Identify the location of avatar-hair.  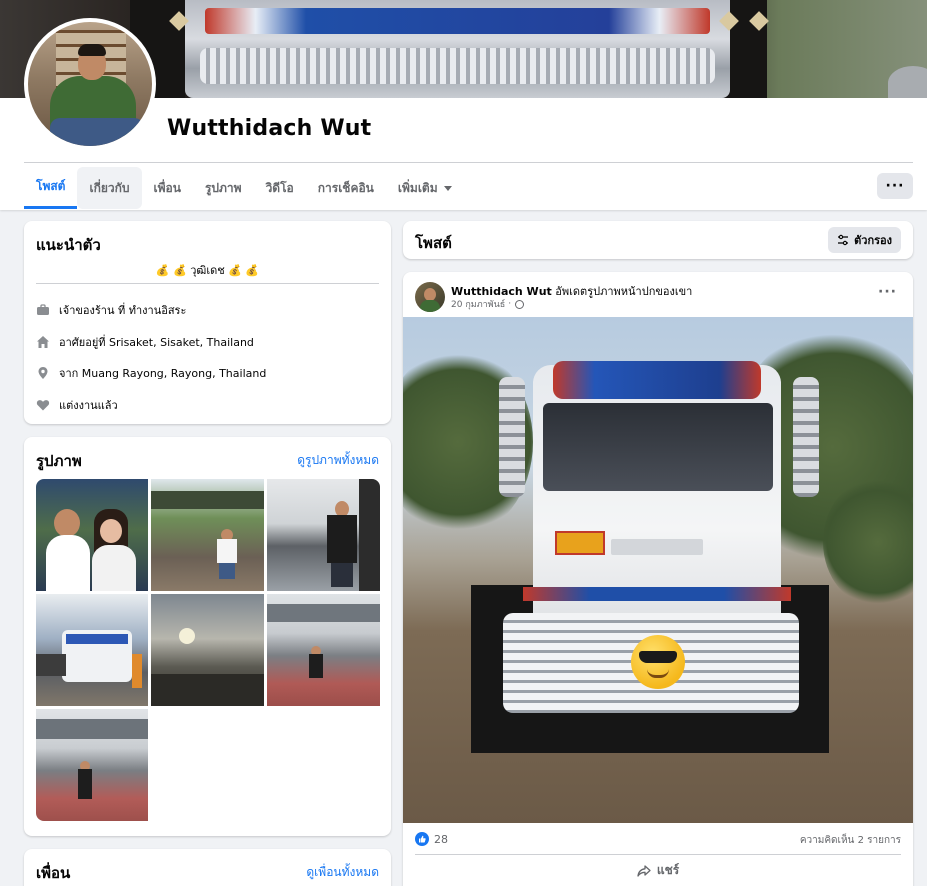
(92, 50).